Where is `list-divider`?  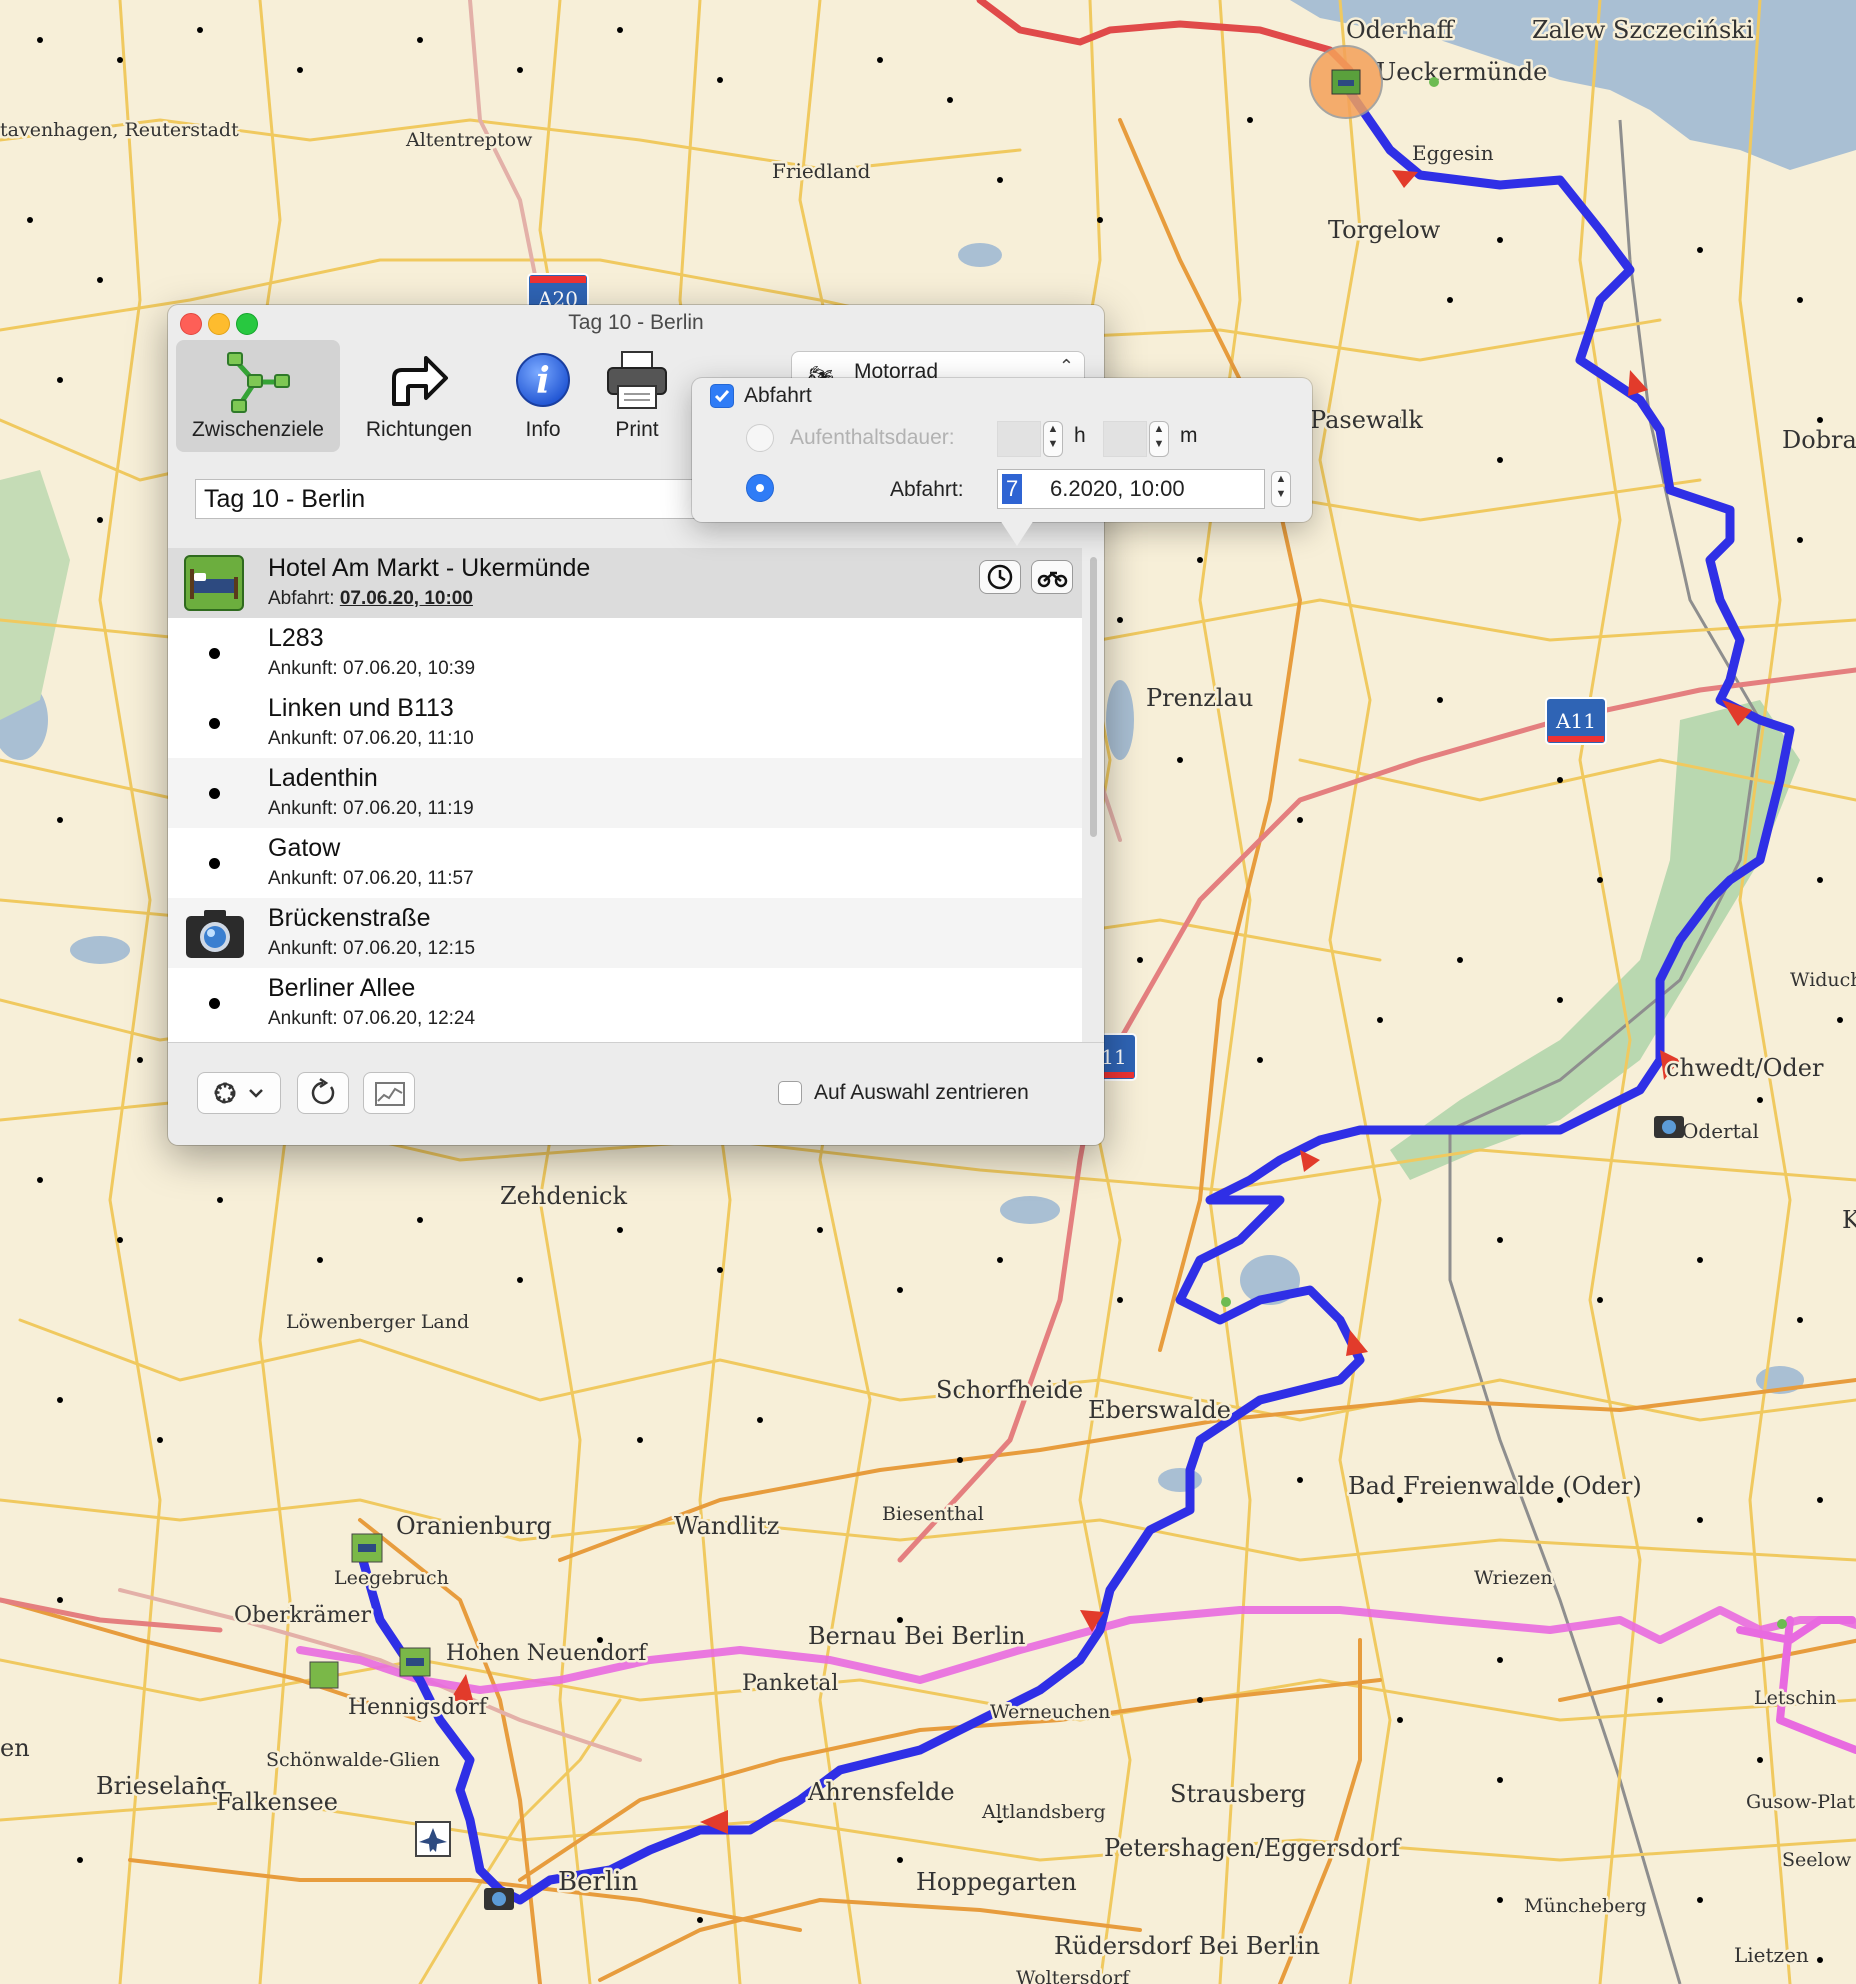 list-divider is located at coordinates (636, 1042).